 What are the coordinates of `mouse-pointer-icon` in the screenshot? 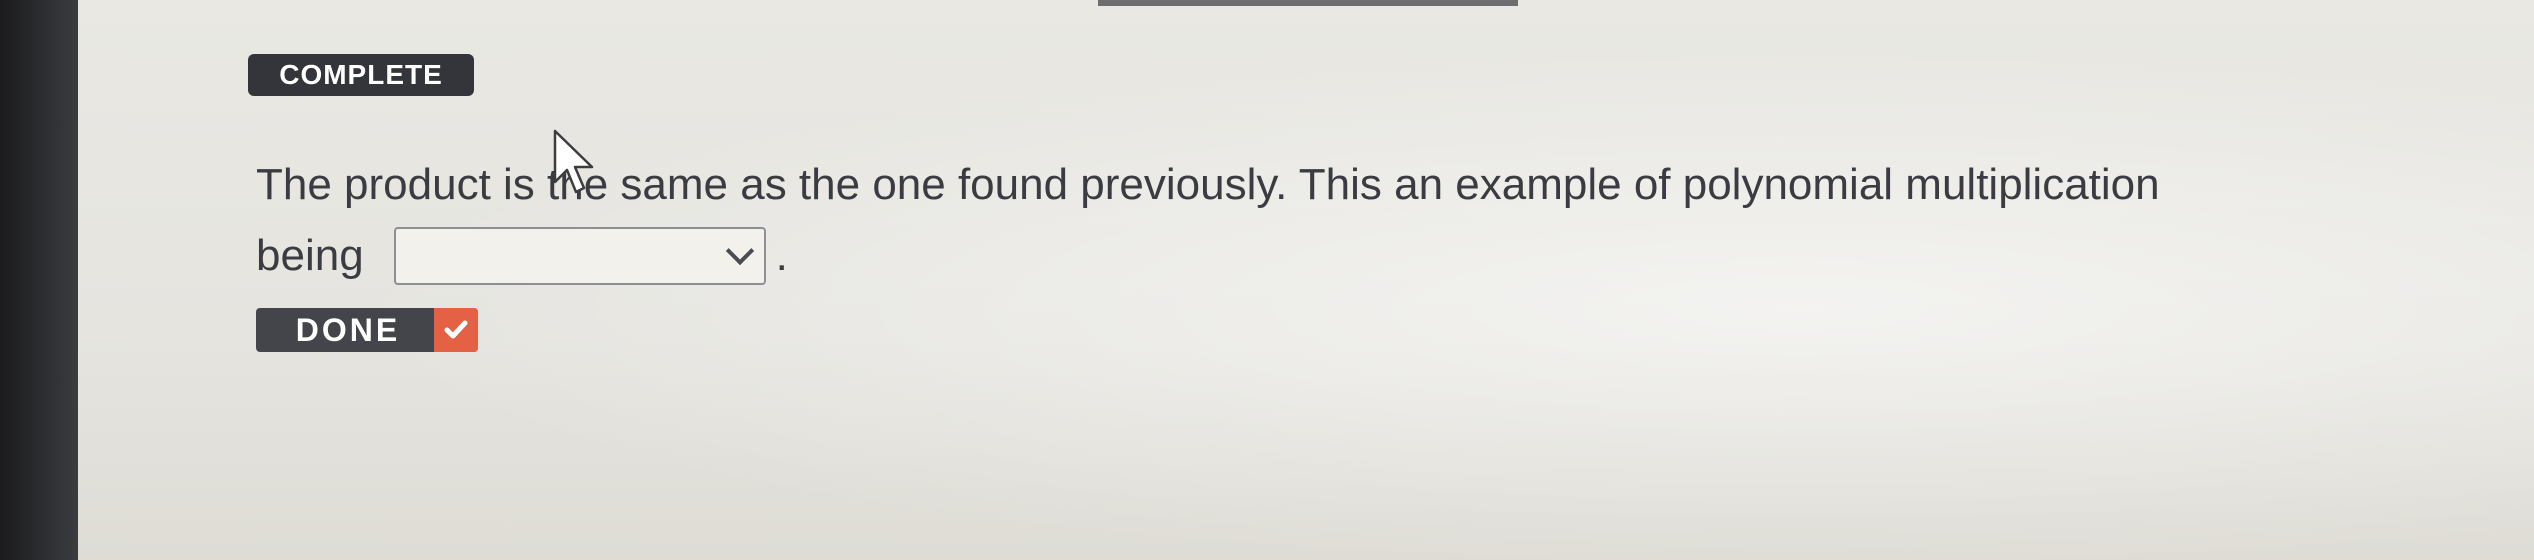 It's located at (573, 161).